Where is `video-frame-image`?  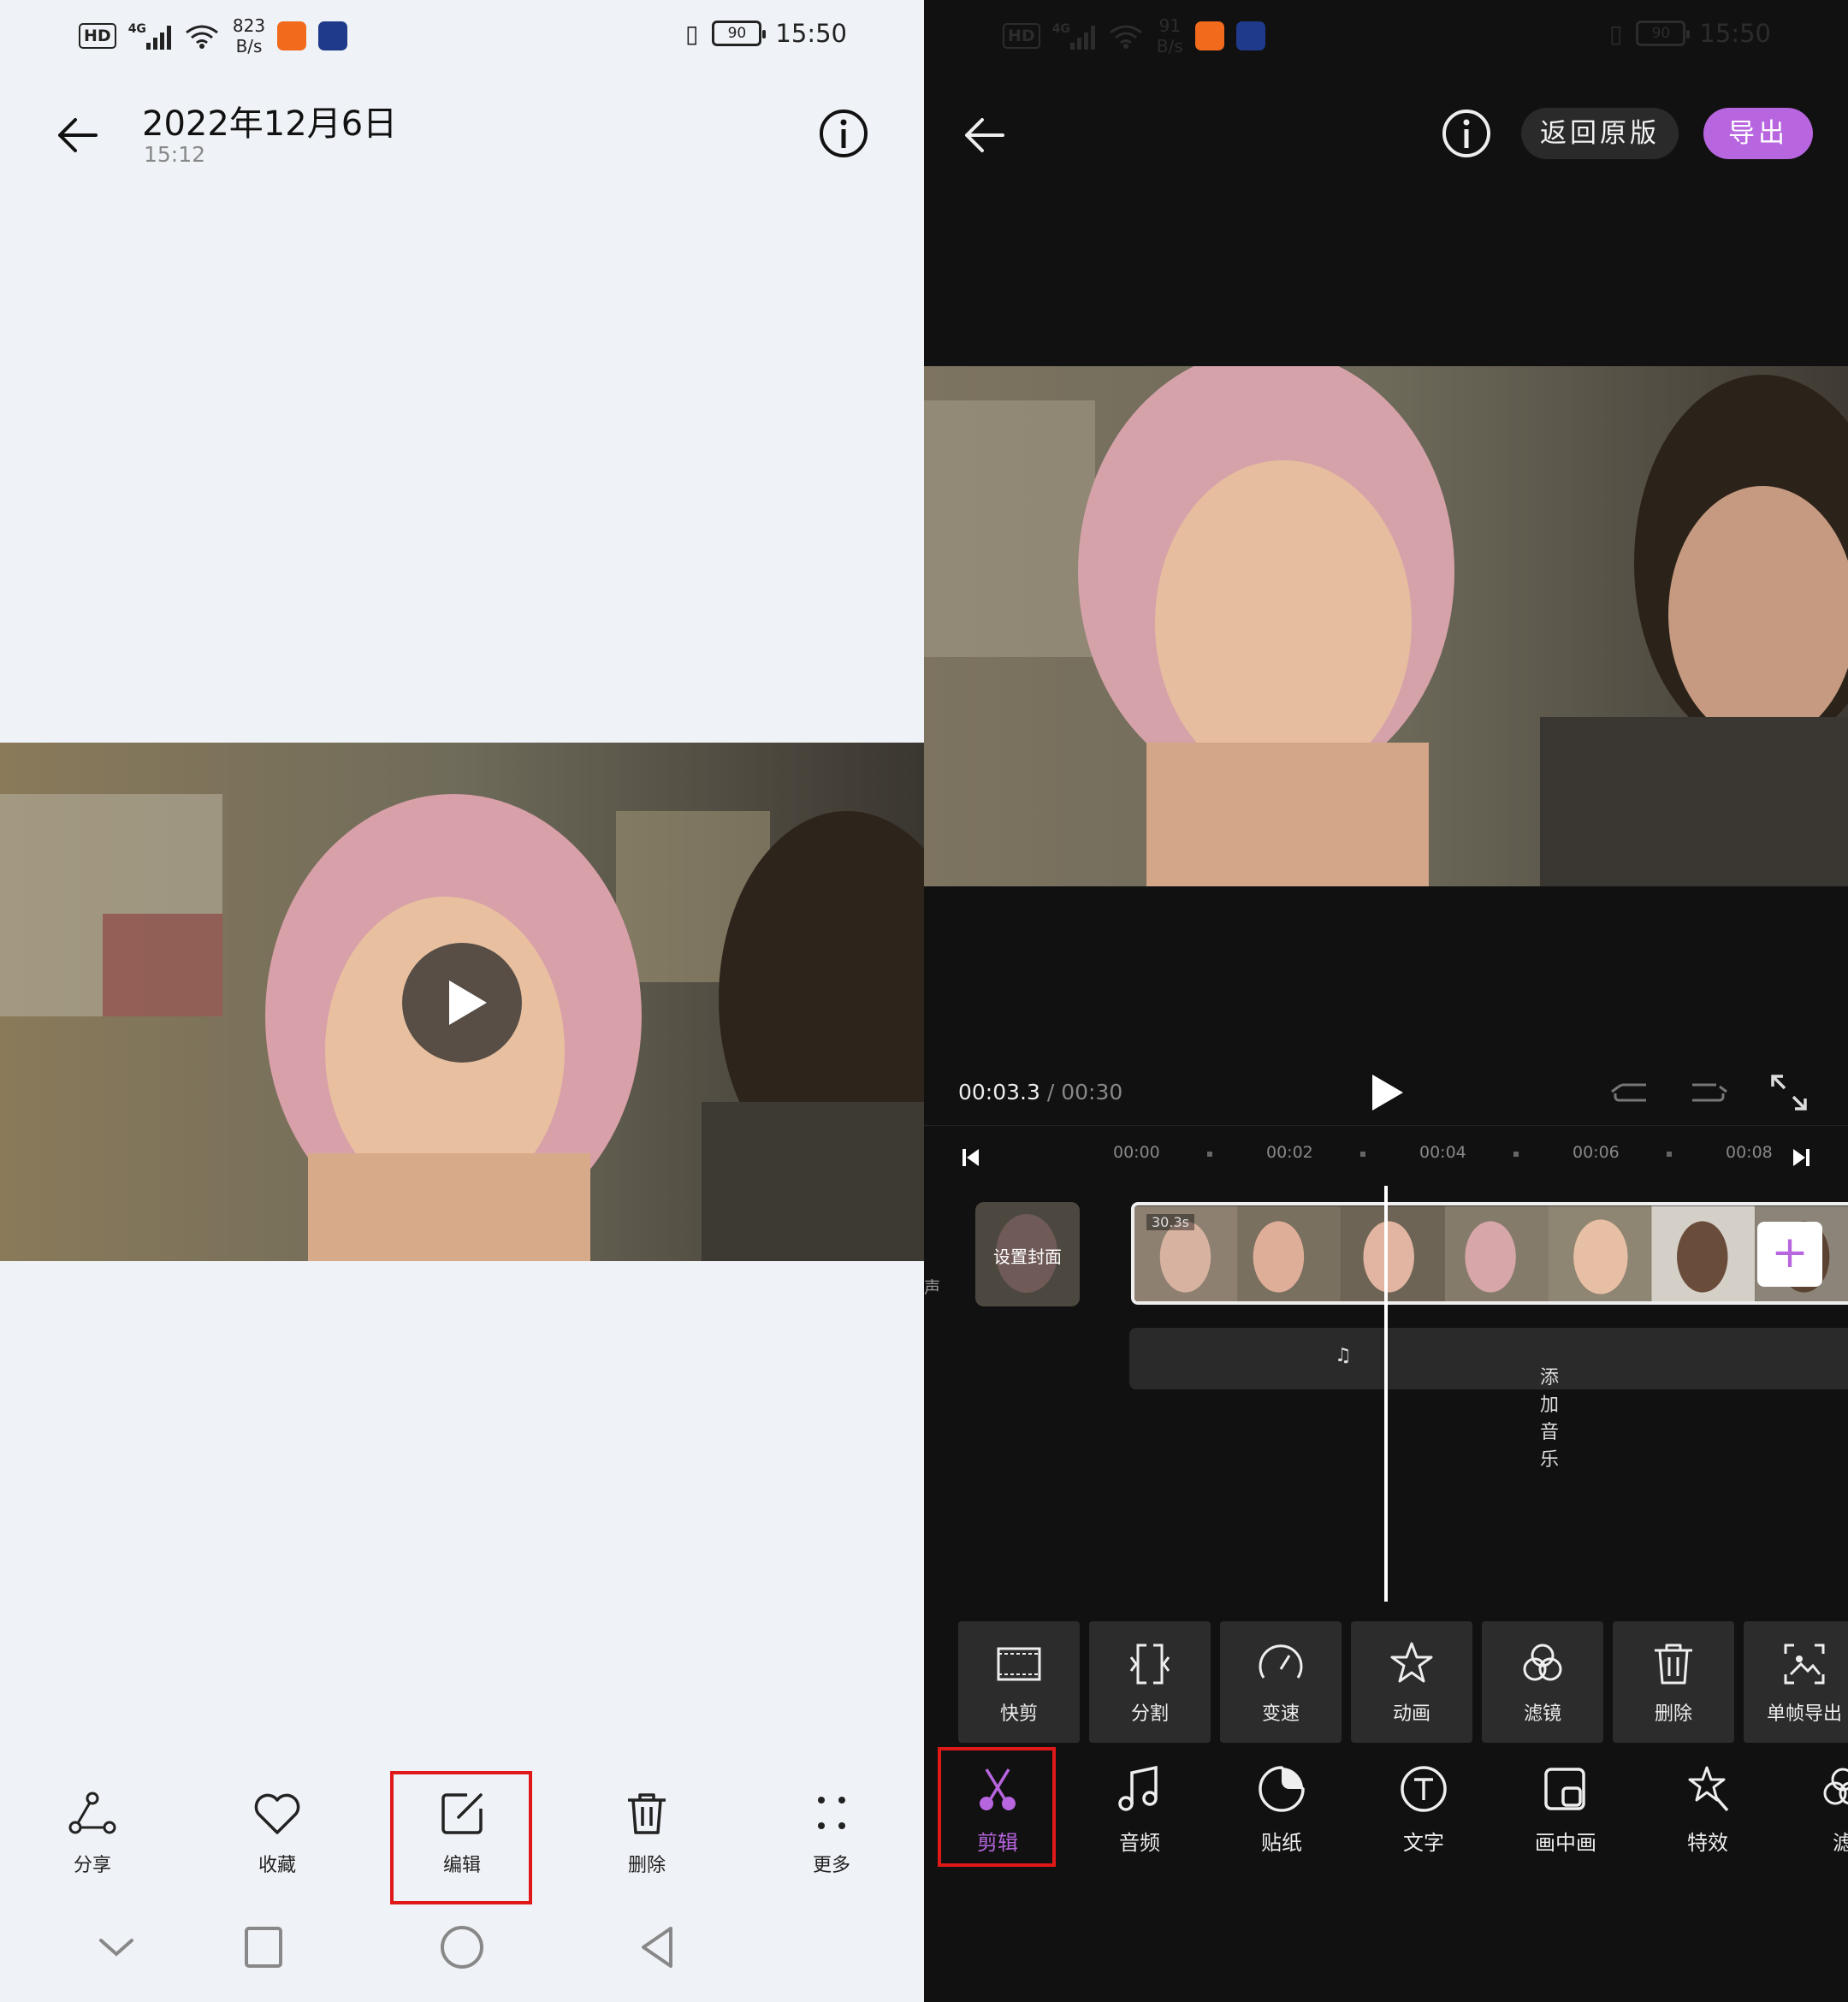
video-frame-image is located at coordinates (1386, 626).